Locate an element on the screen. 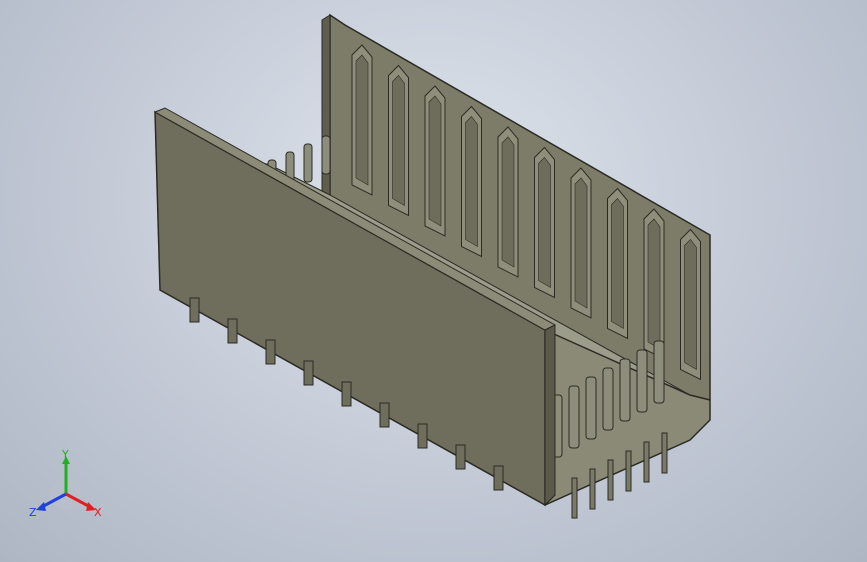 This screenshot has width=867, height=562. y-axis-label: Y is located at coordinates (65, 454).